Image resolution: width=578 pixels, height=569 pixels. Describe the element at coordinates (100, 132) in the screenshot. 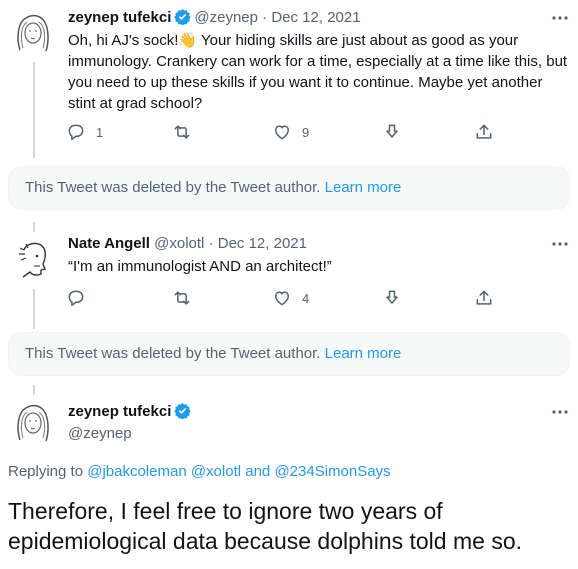

I see `reply-count: 1` at that location.